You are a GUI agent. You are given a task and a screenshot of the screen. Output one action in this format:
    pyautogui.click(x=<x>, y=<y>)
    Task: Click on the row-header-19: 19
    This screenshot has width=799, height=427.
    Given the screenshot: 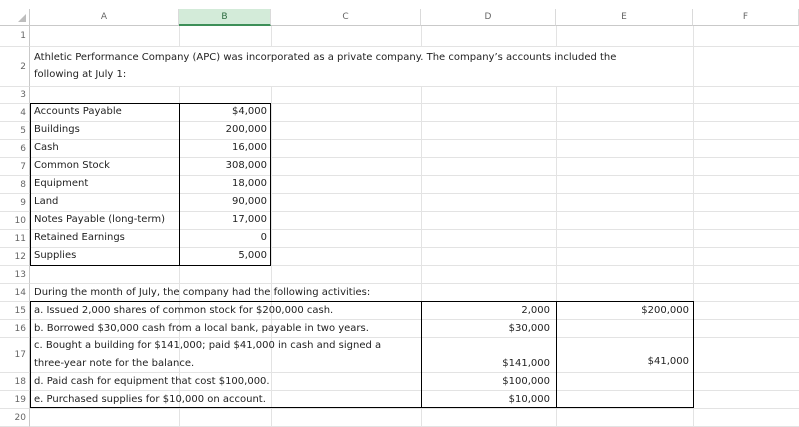 What is the action you would take?
    pyautogui.click(x=15, y=400)
    